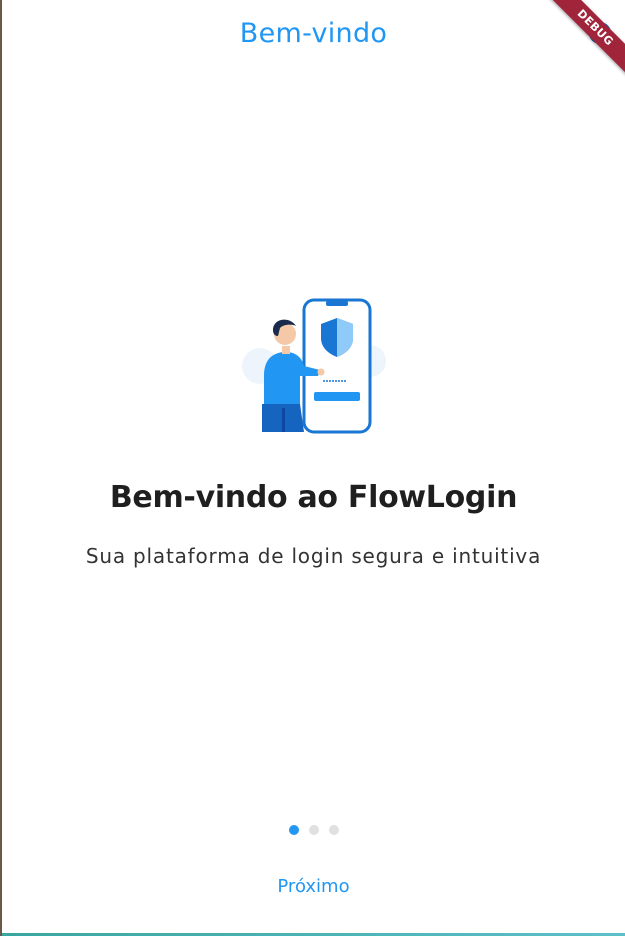 The width and height of the screenshot is (625, 936). I want to click on next-button: Próximo, so click(313, 886).